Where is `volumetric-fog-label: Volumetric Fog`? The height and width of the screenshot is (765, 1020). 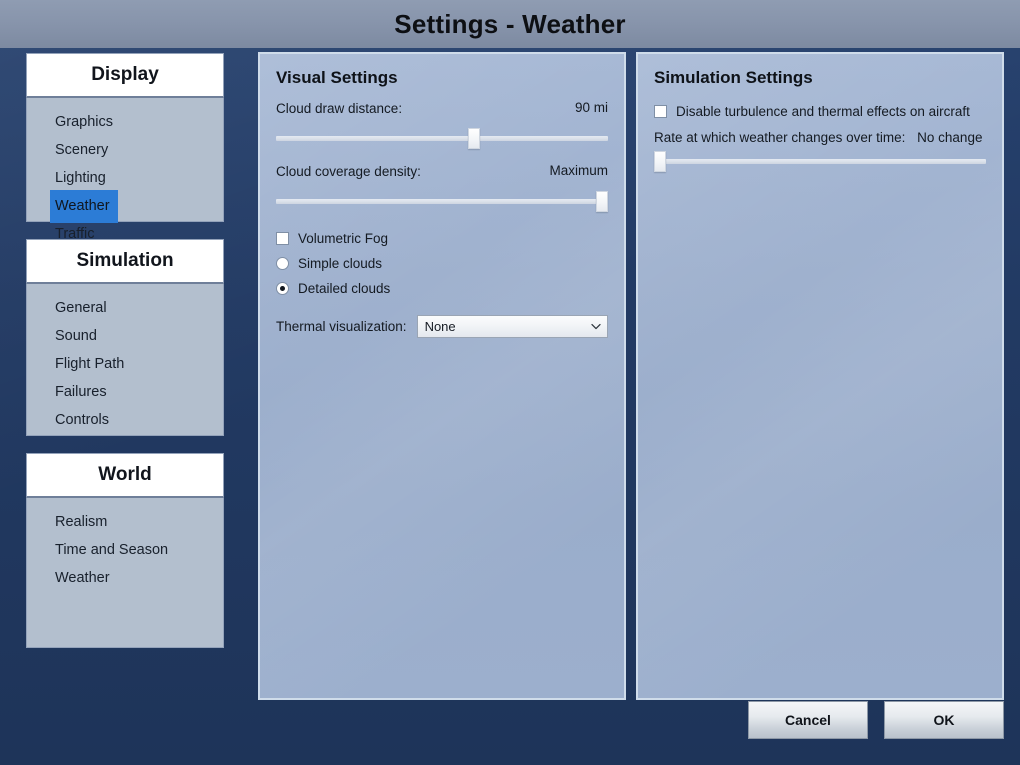
volumetric-fog-label: Volumetric Fog is located at coordinates (343, 238).